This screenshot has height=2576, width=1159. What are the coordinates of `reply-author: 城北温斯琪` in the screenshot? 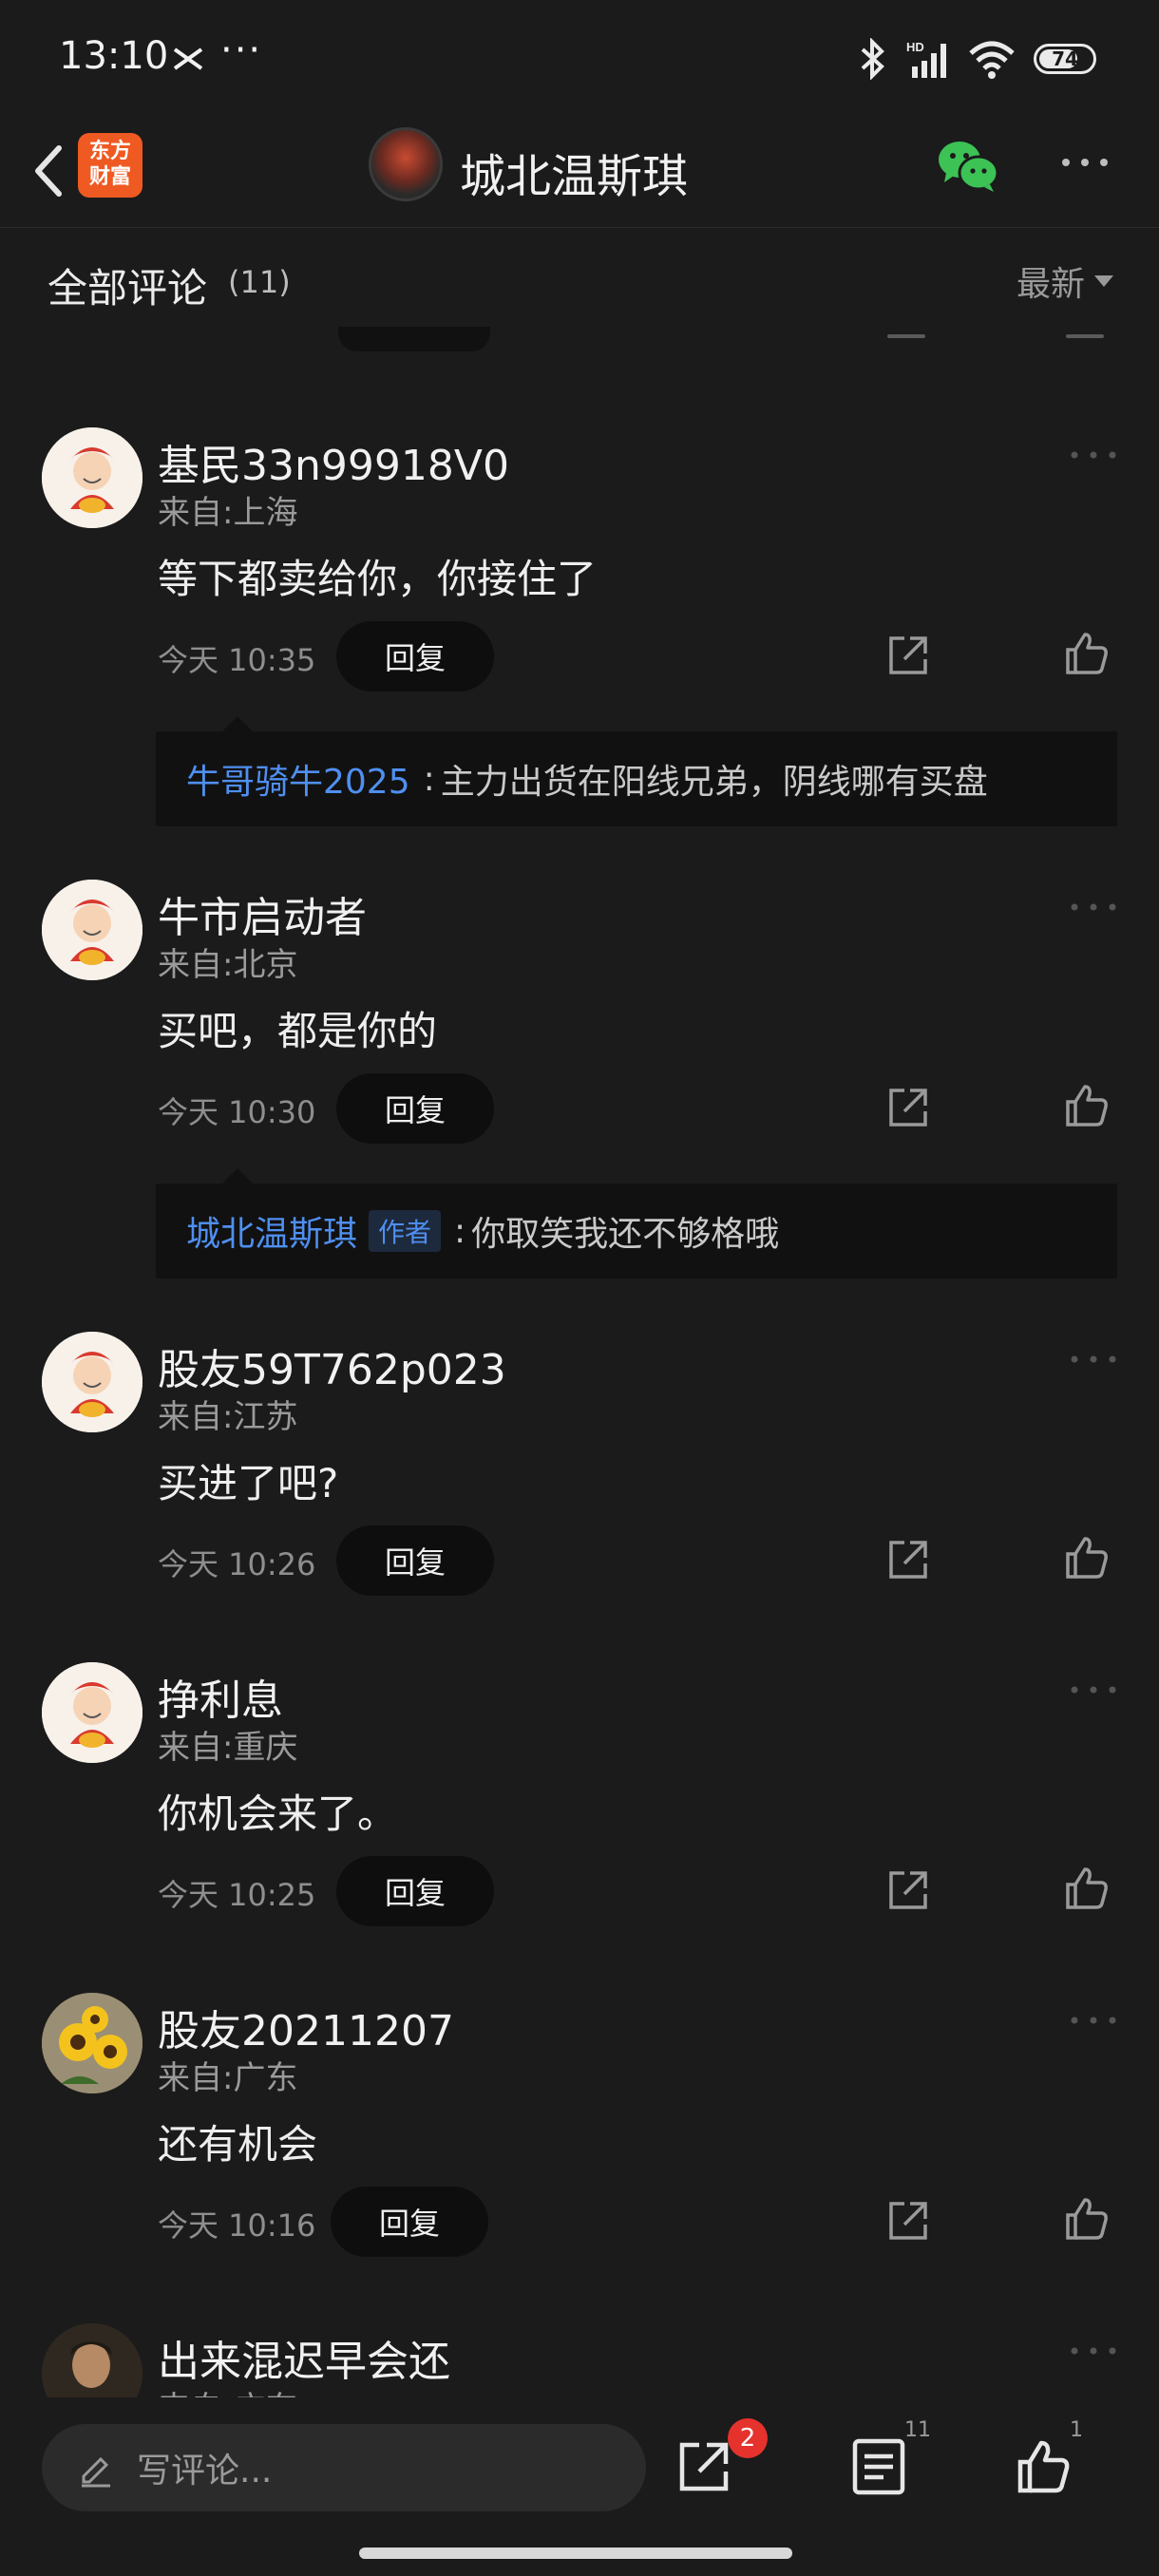 It's located at (271, 1231).